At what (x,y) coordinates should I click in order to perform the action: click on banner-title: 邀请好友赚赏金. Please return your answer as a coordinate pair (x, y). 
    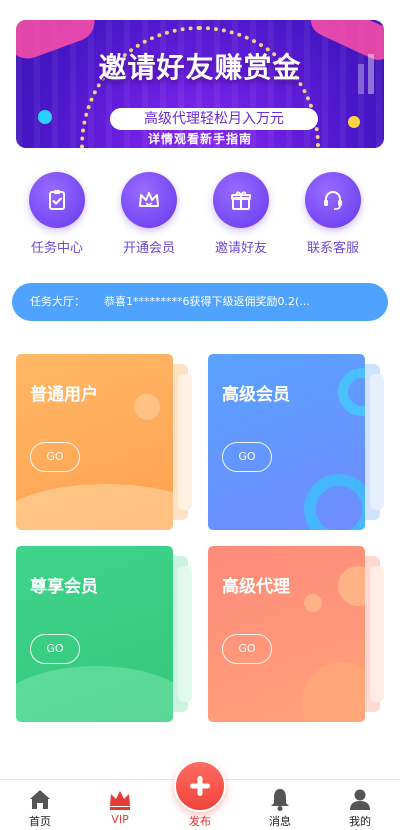
    Looking at the image, I should click on (200, 67).